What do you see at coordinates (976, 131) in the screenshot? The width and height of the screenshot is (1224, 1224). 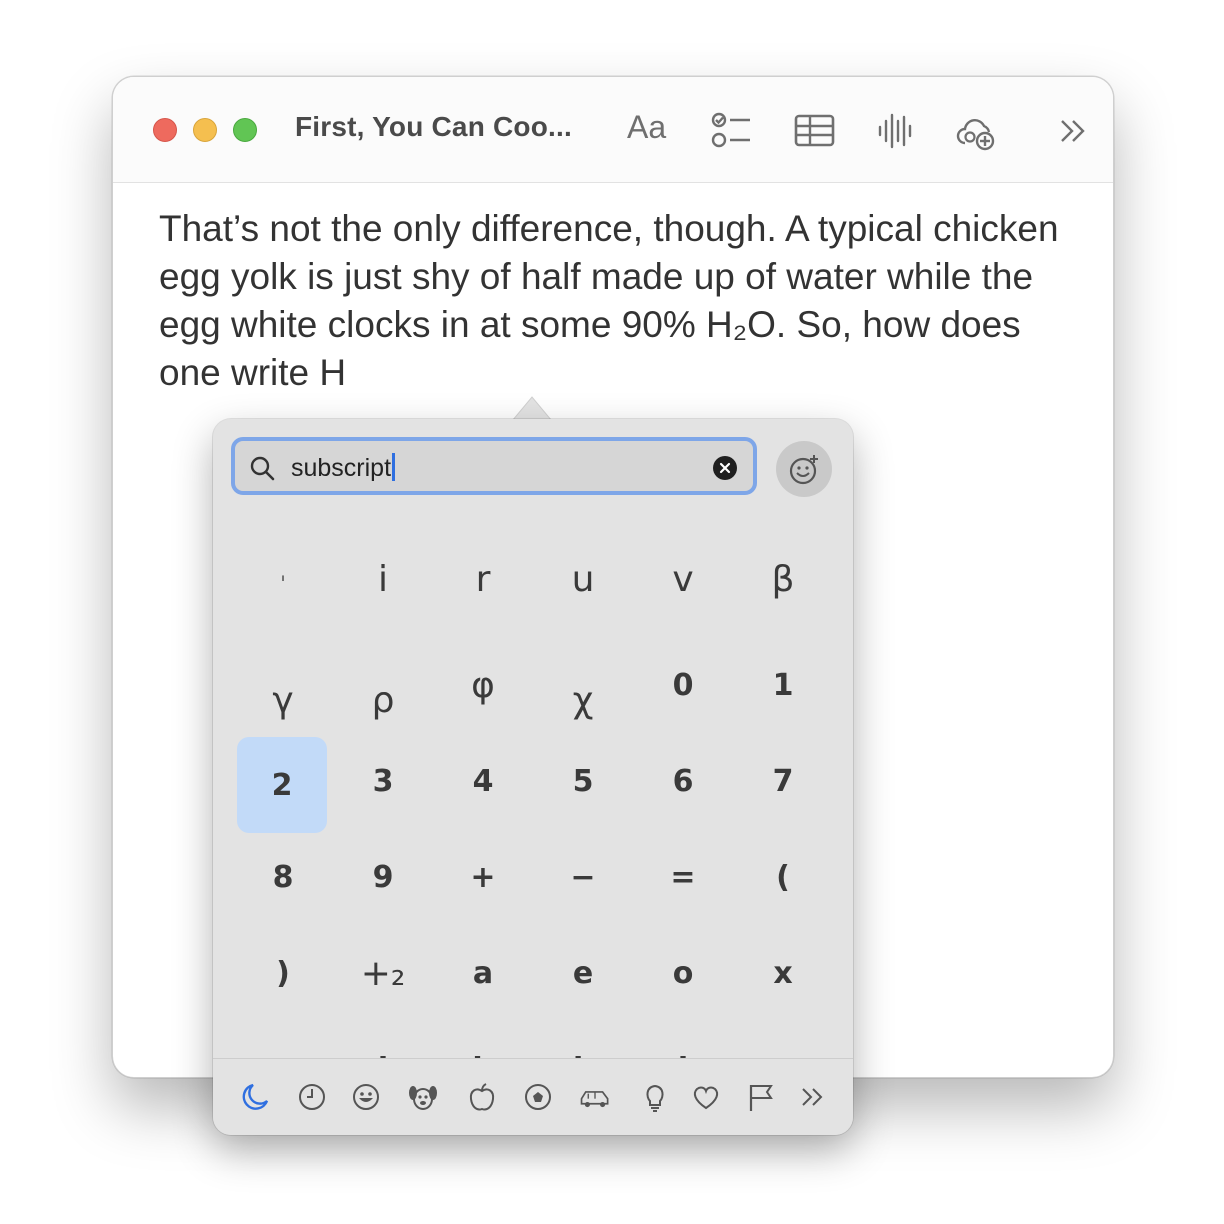 I see `collaborate-icon` at bounding box center [976, 131].